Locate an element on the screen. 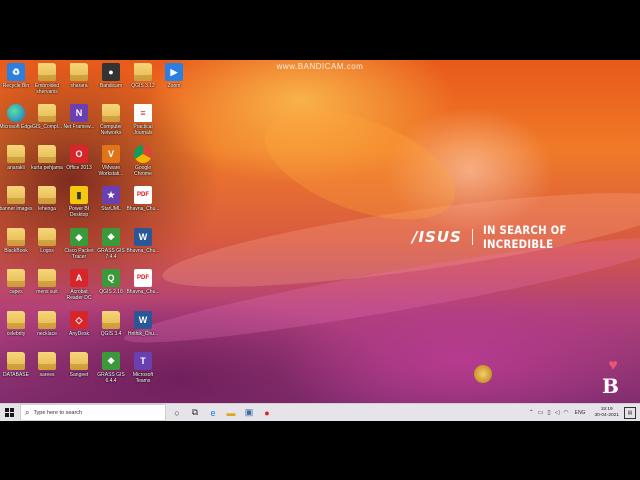 The width and height of the screenshot is (640, 480). desktop-icon: ▶ Zoom is located at coordinates (174, 83).